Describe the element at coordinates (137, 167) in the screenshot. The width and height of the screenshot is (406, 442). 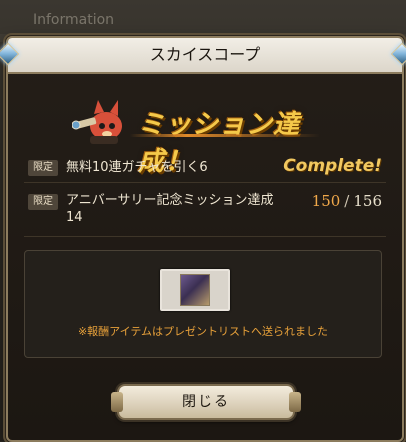
I see `mission-name: 無料10連ガチャを引く6` at that location.